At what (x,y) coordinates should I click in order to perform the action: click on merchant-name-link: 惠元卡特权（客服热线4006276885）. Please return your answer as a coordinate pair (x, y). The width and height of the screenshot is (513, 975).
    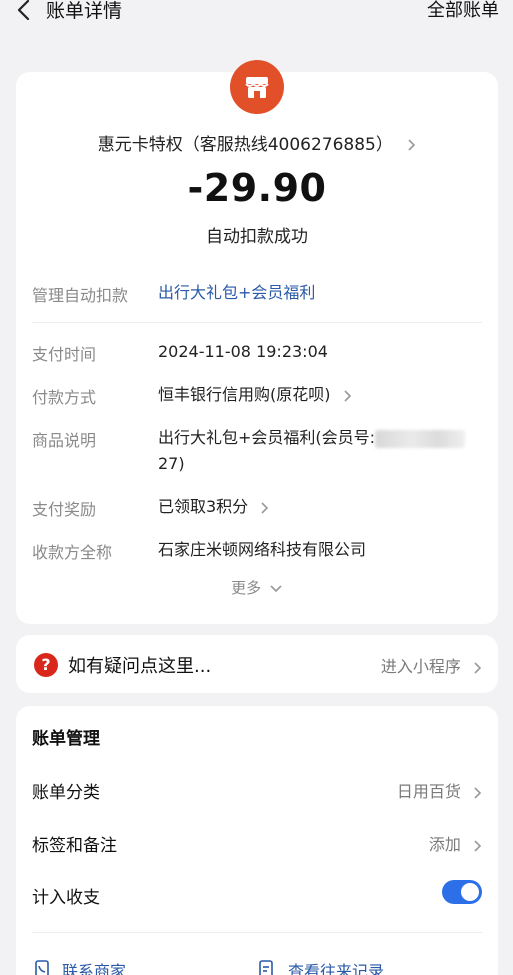
    Looking at the image, I should click on (257, 142).